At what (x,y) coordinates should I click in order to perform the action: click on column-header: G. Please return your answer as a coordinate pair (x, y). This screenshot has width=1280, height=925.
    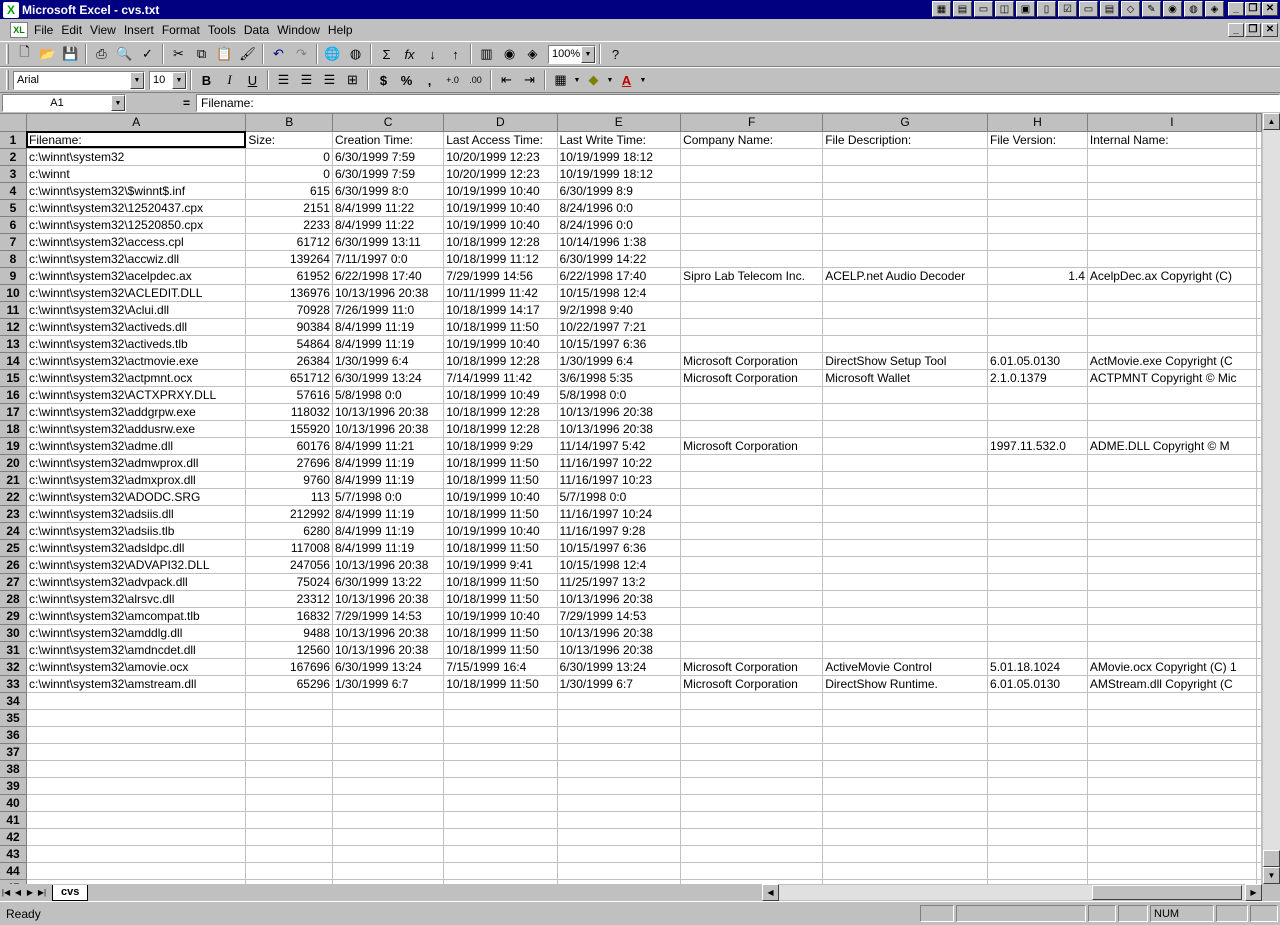
    Looking at the image, I should click on (905, 123).